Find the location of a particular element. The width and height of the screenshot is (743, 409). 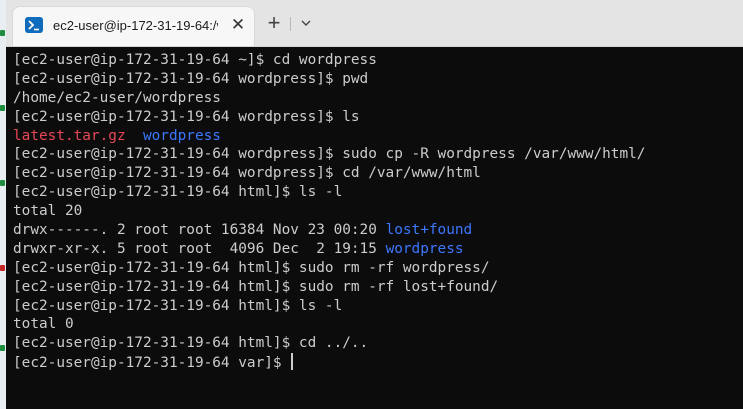

terminal-line: [ec2-user@ip-172-31-19-64 wordpress]$ ls is located at coordinates (329, 117).